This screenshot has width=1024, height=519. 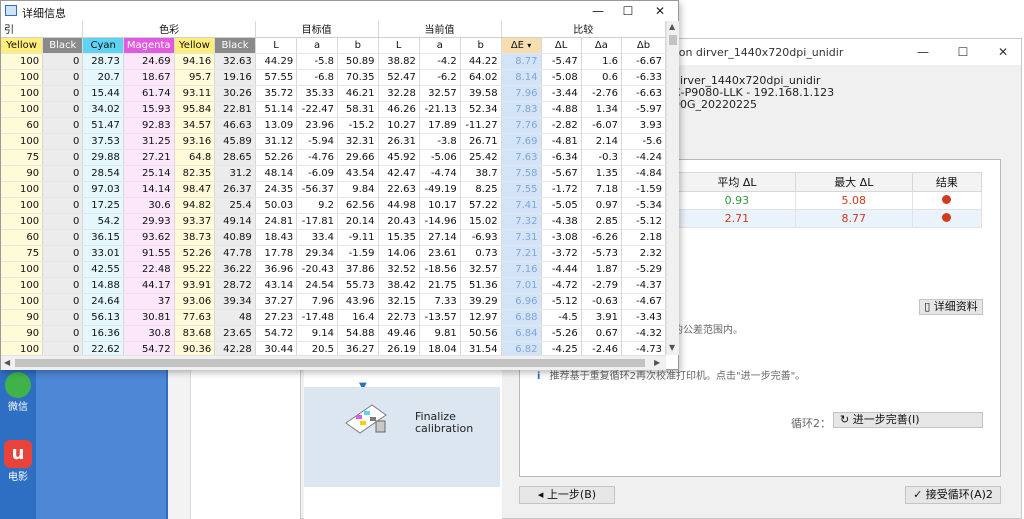 What do you see at coordinates (481, 45) in the screenshot?
I see `col-header-current-b: b` at bounding box center [481, 45].